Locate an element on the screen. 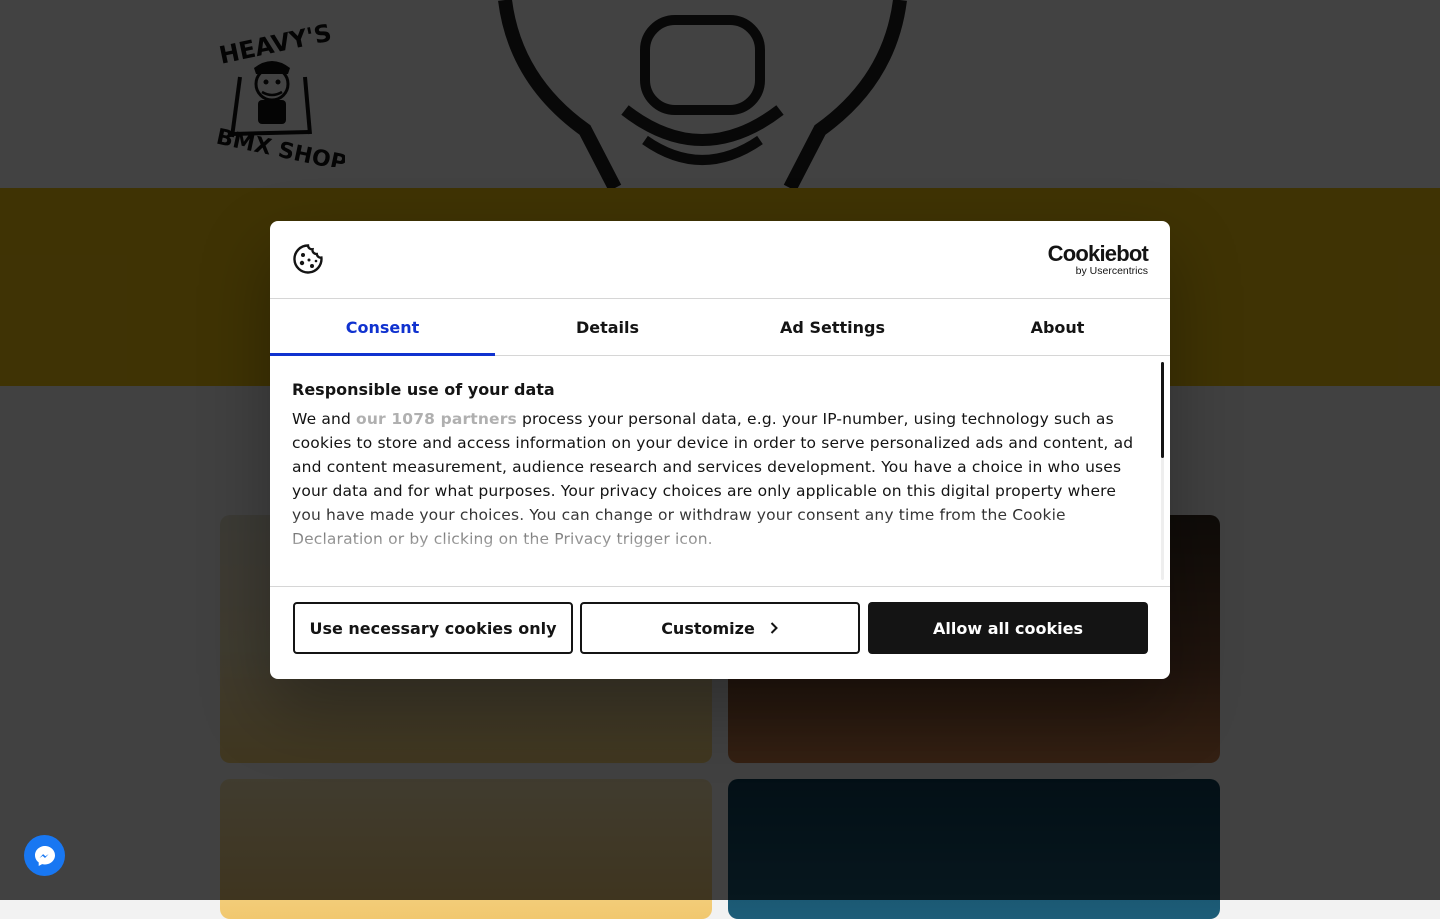  scroll-thumb is located at coordinates (1162, 410).